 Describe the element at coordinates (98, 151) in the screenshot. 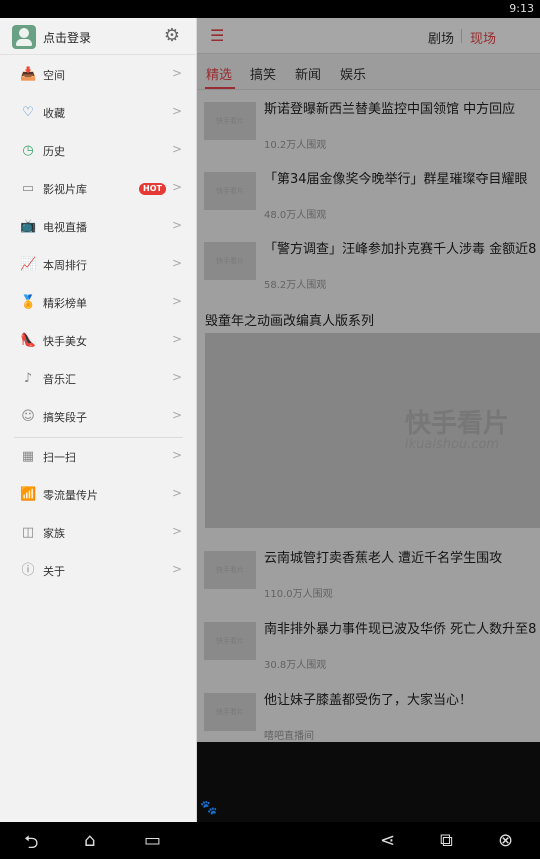

I see `drawer-item-history: ◷ 历史 >` at that location.